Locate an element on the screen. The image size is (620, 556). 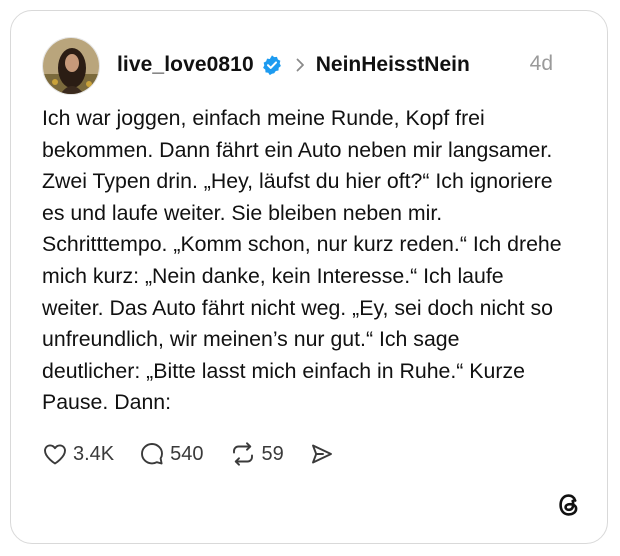
repost-count: 59 is located at coordinates (272, 453).